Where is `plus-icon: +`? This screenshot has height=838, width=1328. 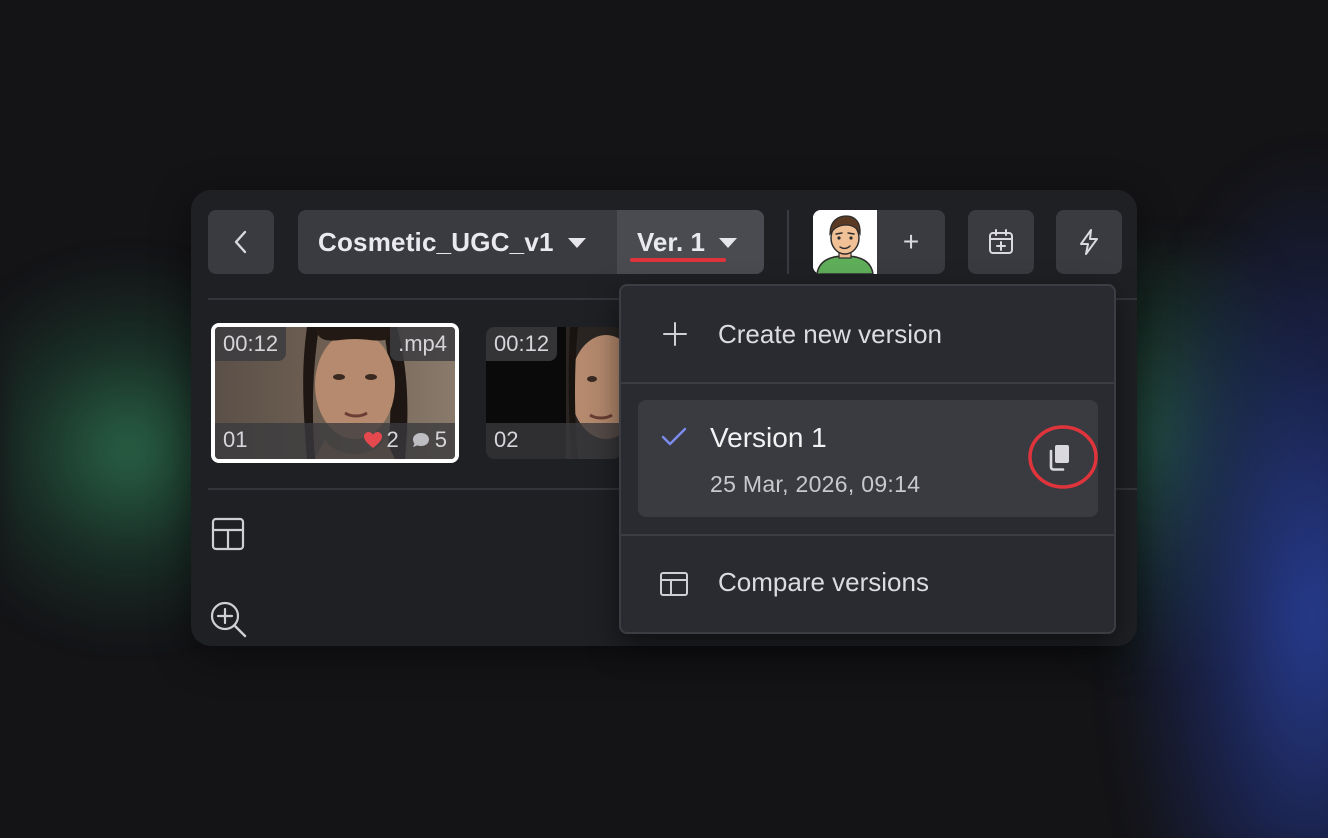
plus-icon: + is located at coordinates (911, 241).